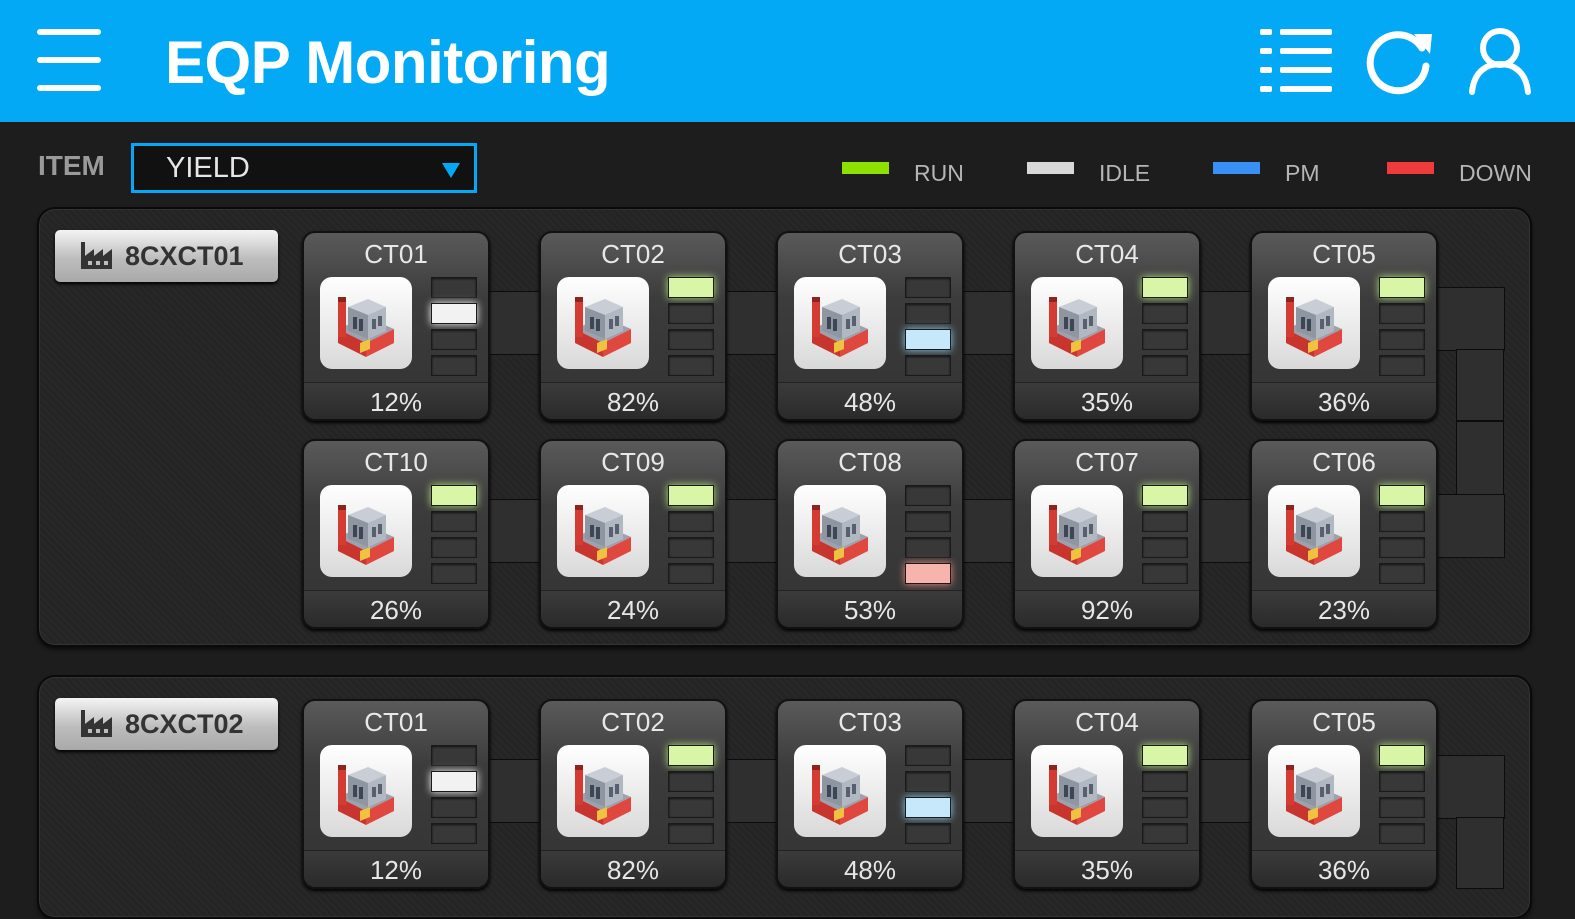  I want to click on machine-name: CT01, so click(396, 722).